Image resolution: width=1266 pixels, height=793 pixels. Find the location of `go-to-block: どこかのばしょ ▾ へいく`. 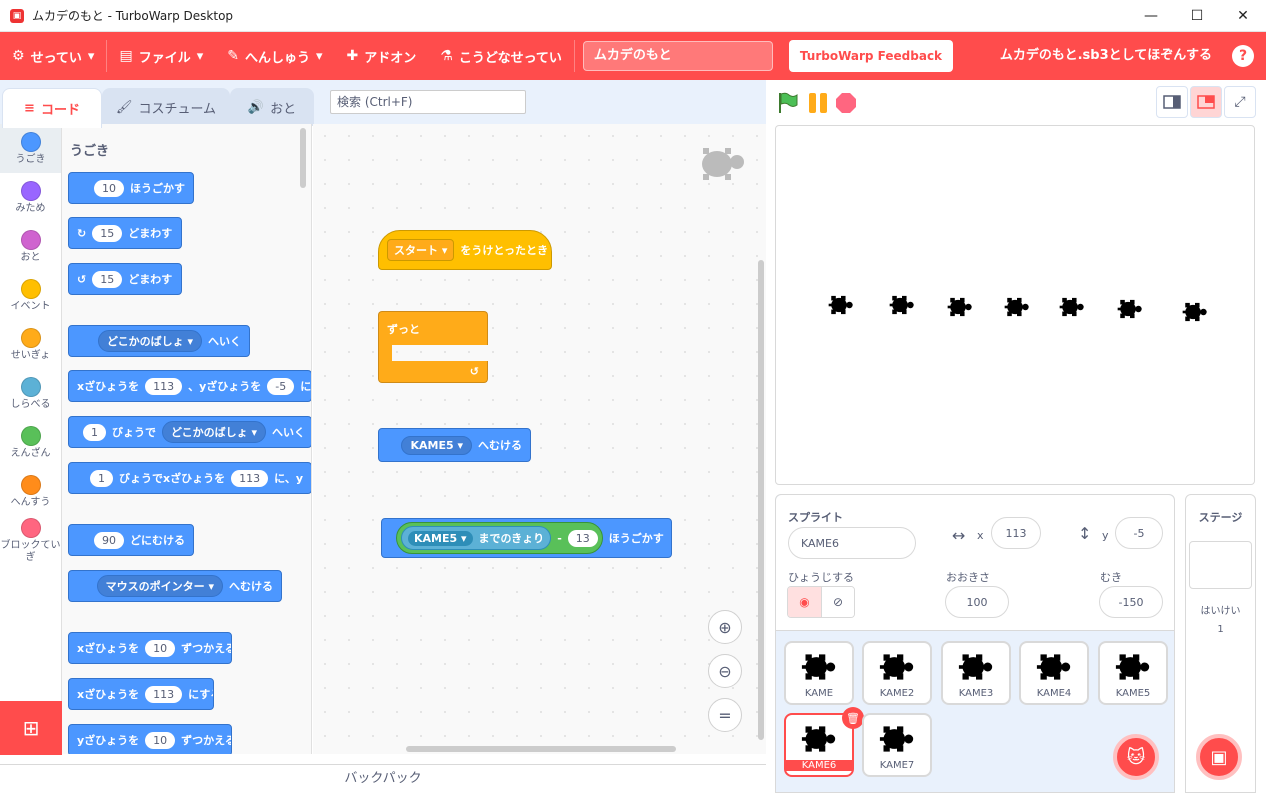

go-to-block: どこかのばしょ ▾ へいく is located at coordinates (159, 341).